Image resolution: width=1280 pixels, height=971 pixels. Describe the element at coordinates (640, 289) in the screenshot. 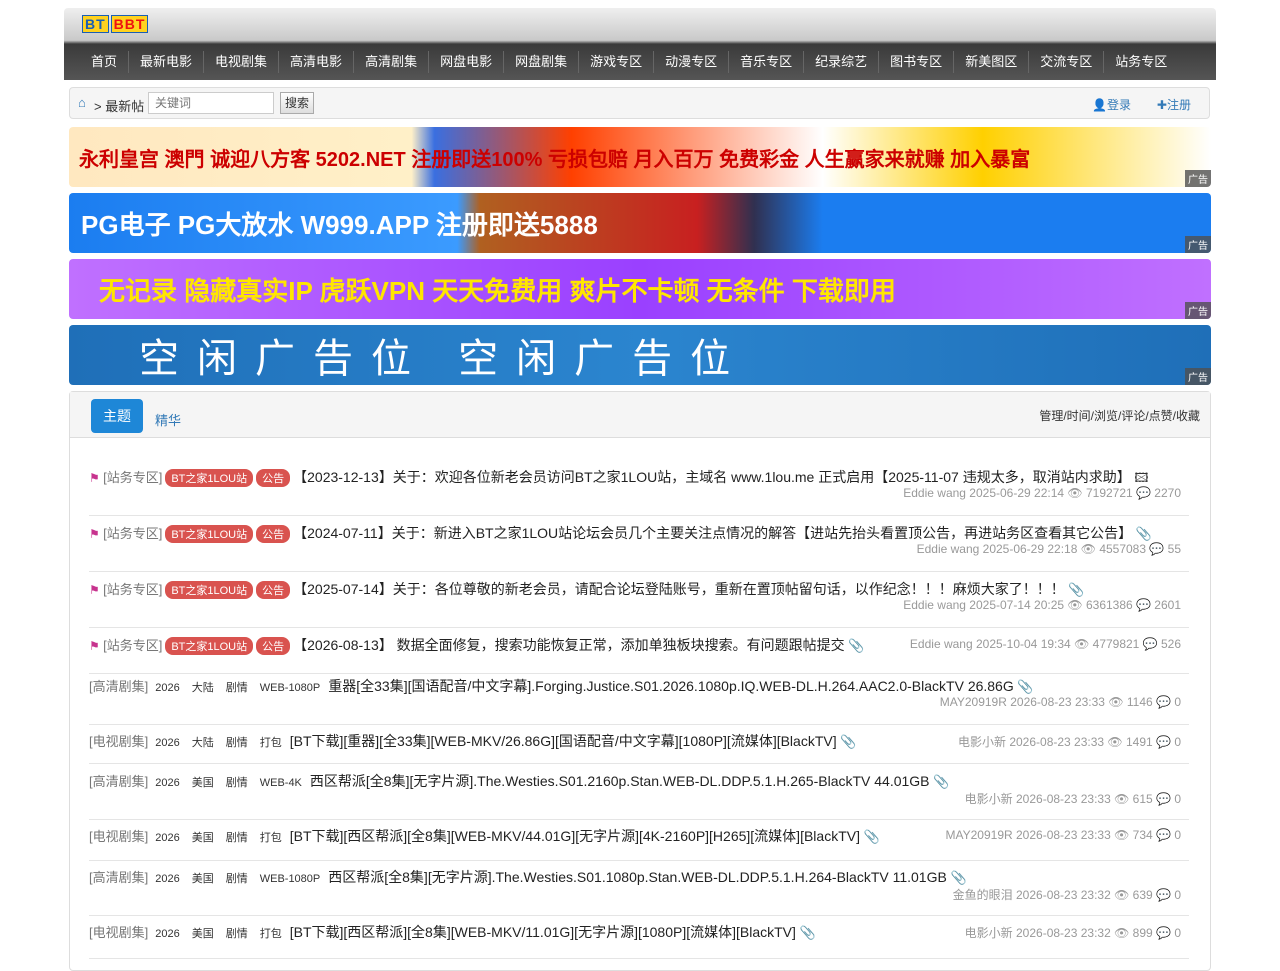

I see `ad-banner-3: 无记录 隐藏真实IP 虎跃VPN 天天免费用 爽片不卡顿 无条件 下载即用 广告` at that location.